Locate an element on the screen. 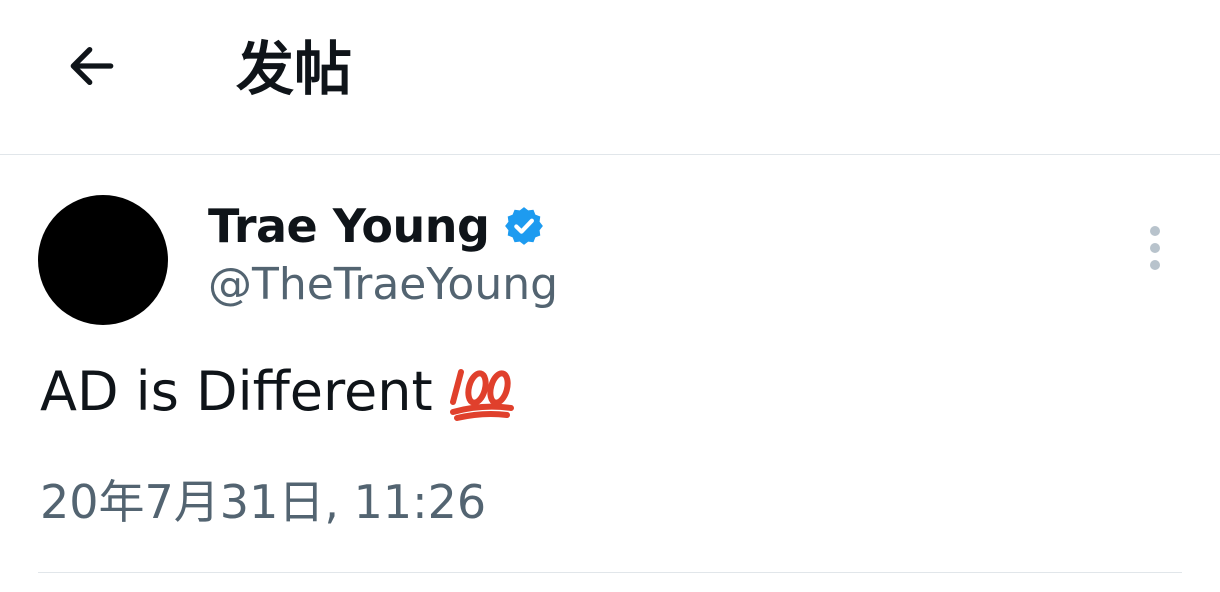 The width and height of the screenshot is (1220, 592). back-button is located at coordinates (92, 68).